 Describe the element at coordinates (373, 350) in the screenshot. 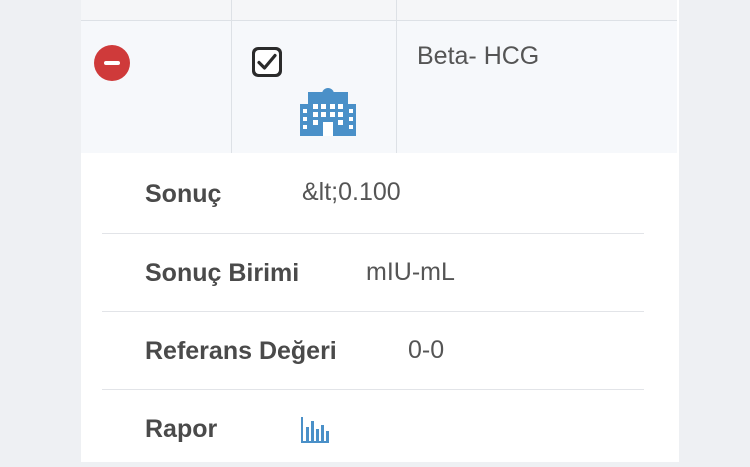

I see `detail-row-reference: Referans Değeri 0-0` at that location.